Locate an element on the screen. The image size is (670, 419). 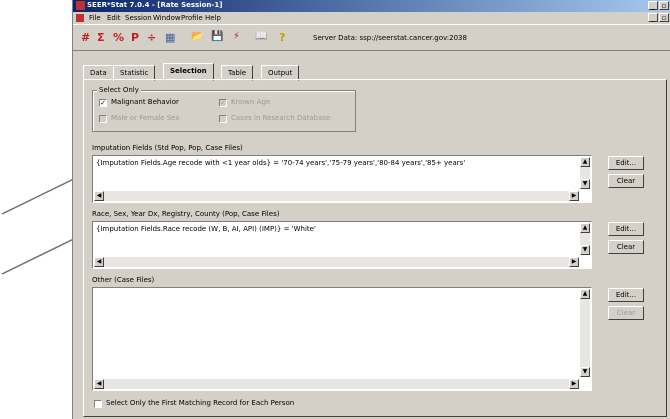
title-bar: SEER*Stat 7.0.4 - [Rate Session-1] _ ▫ is located at coordinates (371, 6).